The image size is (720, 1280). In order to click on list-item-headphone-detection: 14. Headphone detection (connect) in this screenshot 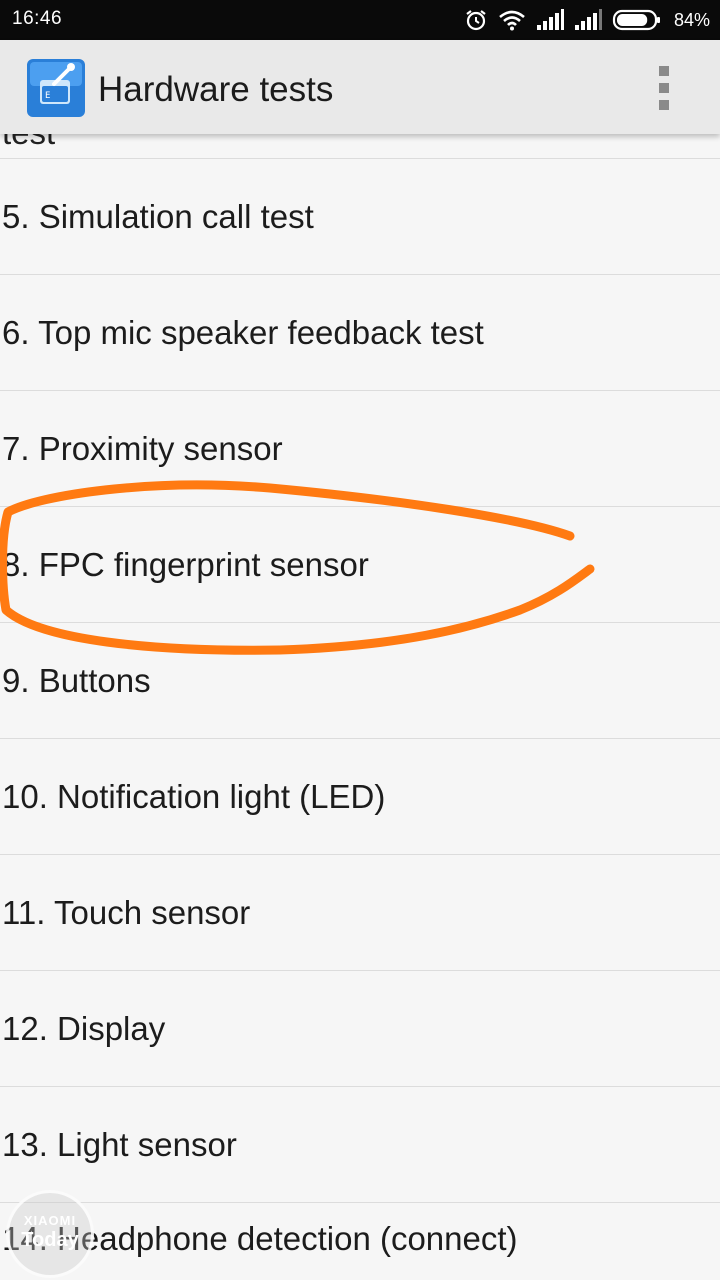, I will do `click(360, 1241)`.